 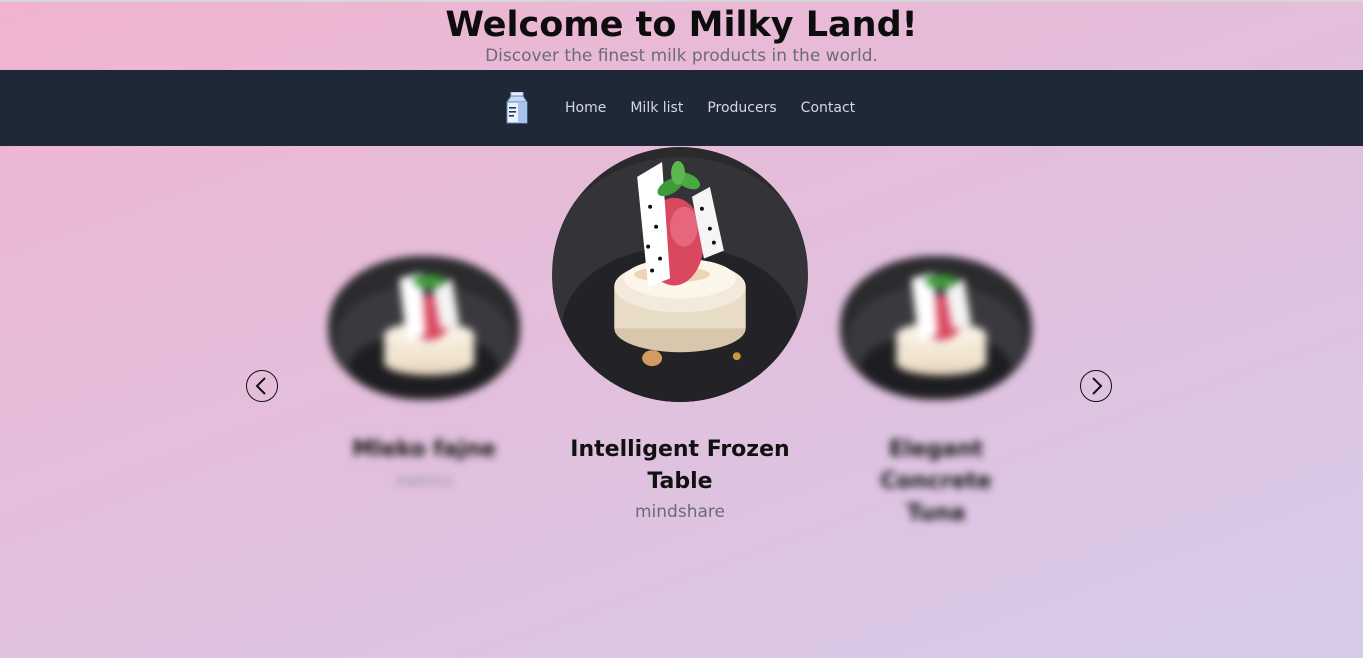 I want to click on product-card-right: Elegant Concrete Tuna, so click(x=936, y=401).